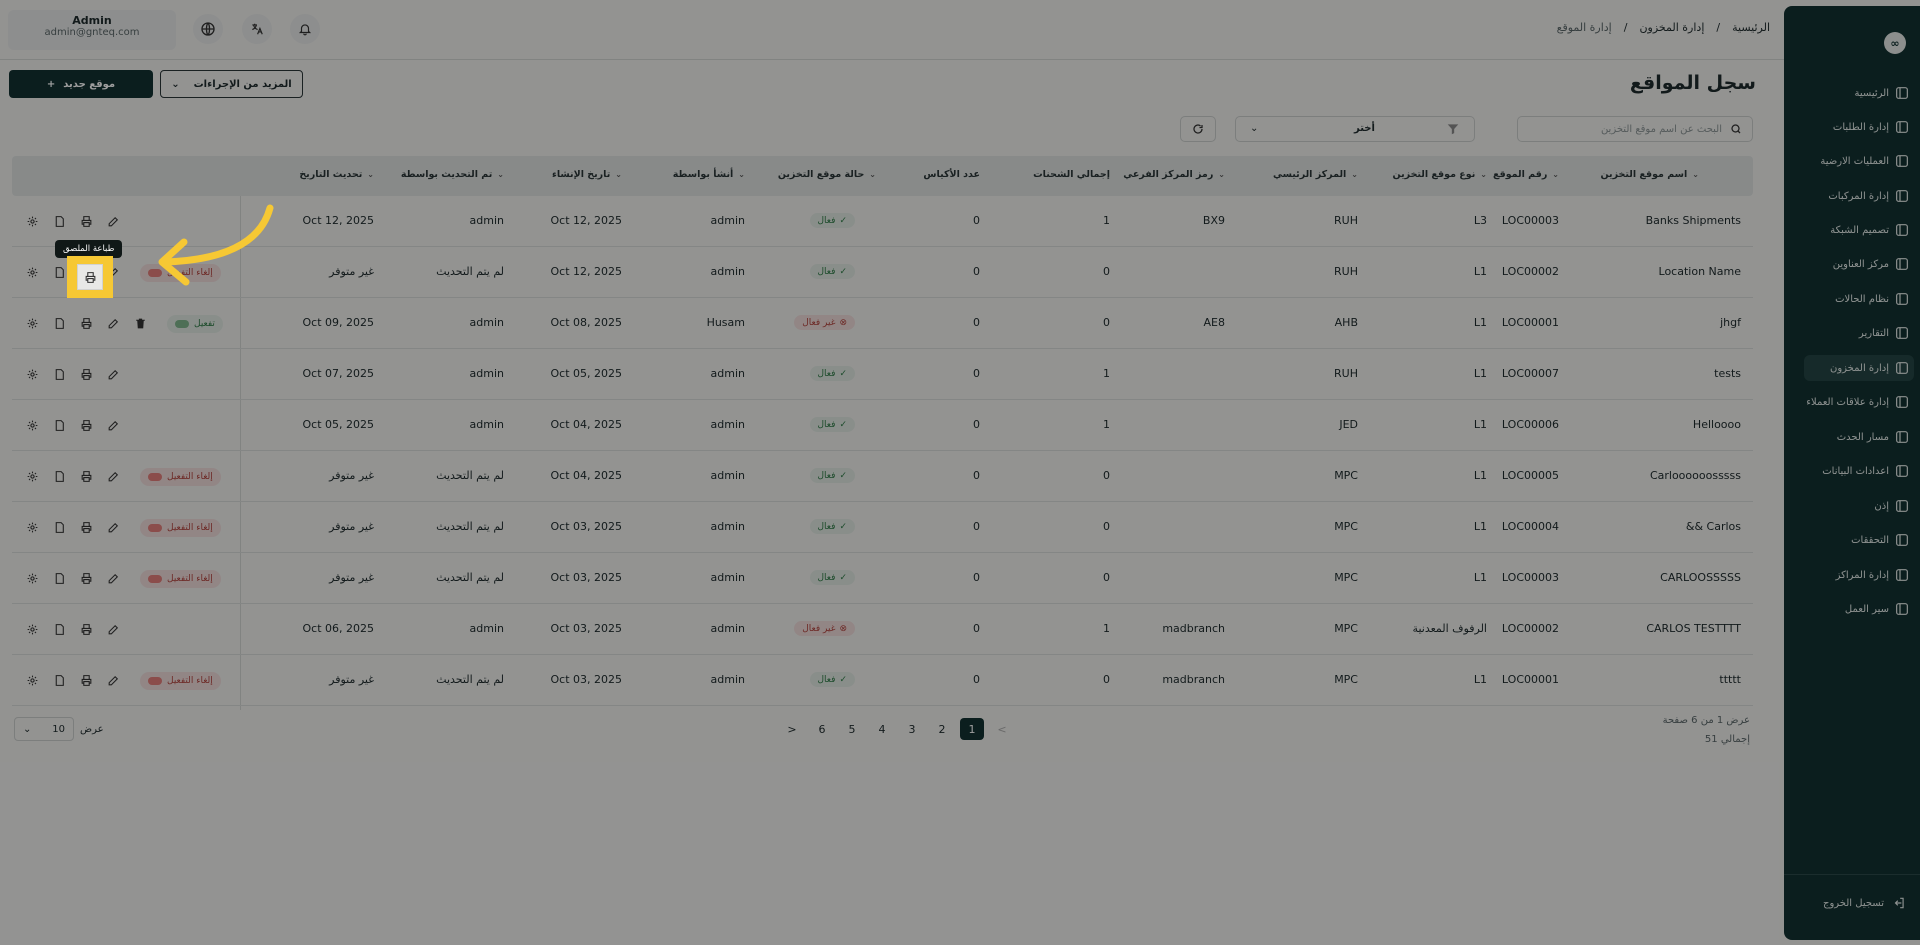 Image resolution: width=1920 pixels, height=945 pixels. Describe the element at coordinates (1859, 333) in the screenshot. I see `sidebar-item-reports: التقارير` at that location.